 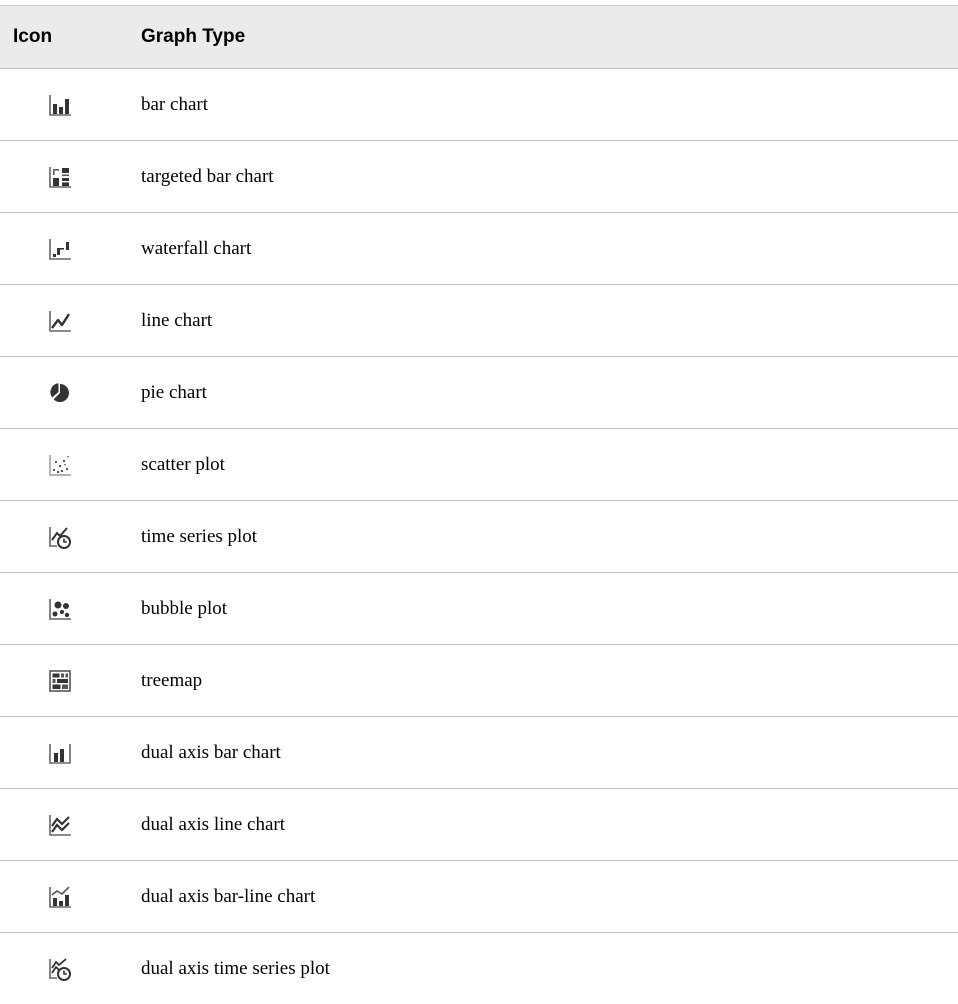 I want to click on table-row: line chart, so click(x=479, y=321).